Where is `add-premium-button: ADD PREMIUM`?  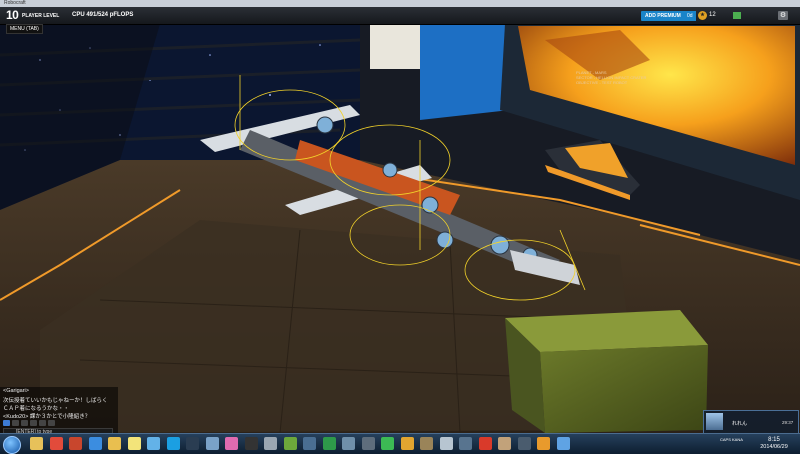 add-premium-button: ADD PREMIUM is located at coordinates (663, 16).